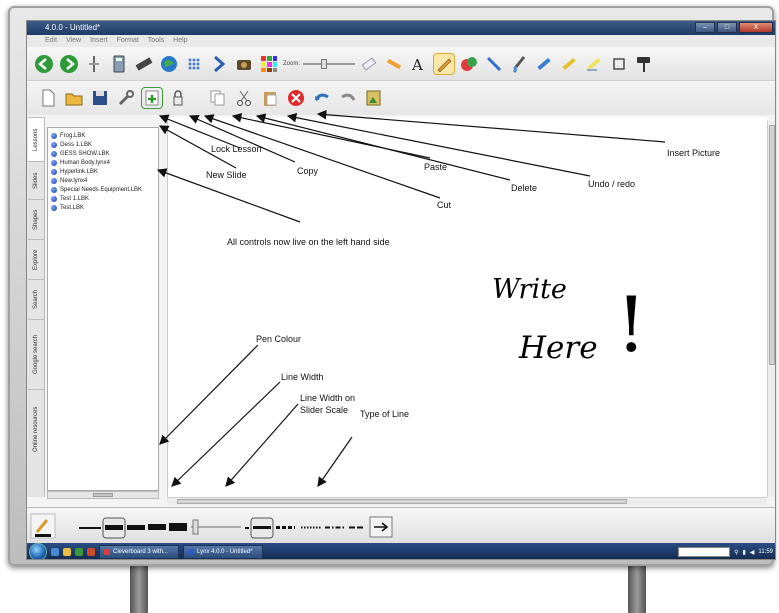 This screenshot has width=779, height=613. Describe the element at coordinates (322, 156) in the screenshot. I see `arrow-cut` at that location.